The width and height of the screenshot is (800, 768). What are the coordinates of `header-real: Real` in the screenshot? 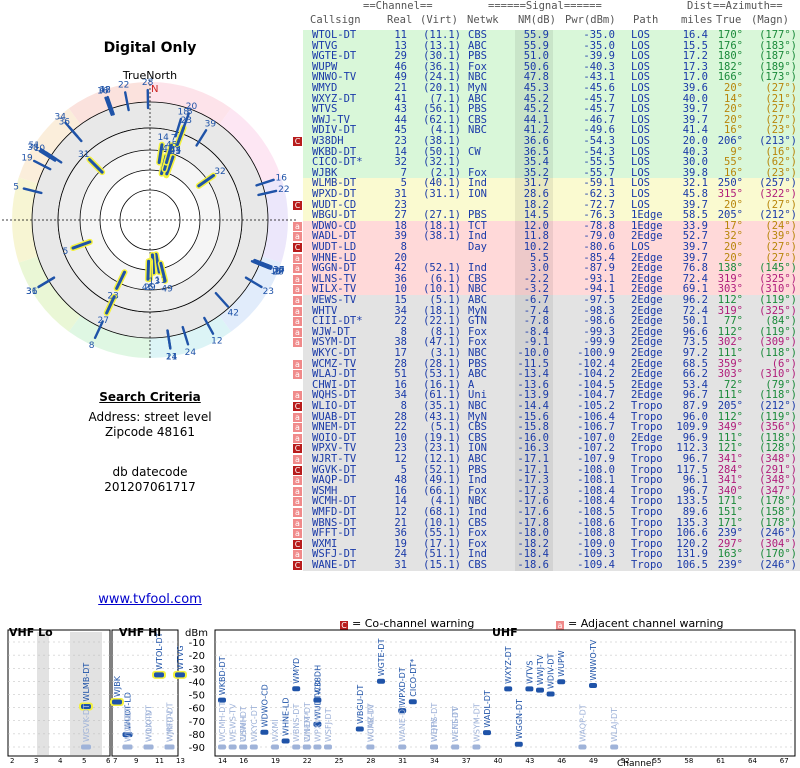 It's located at (400, 20).